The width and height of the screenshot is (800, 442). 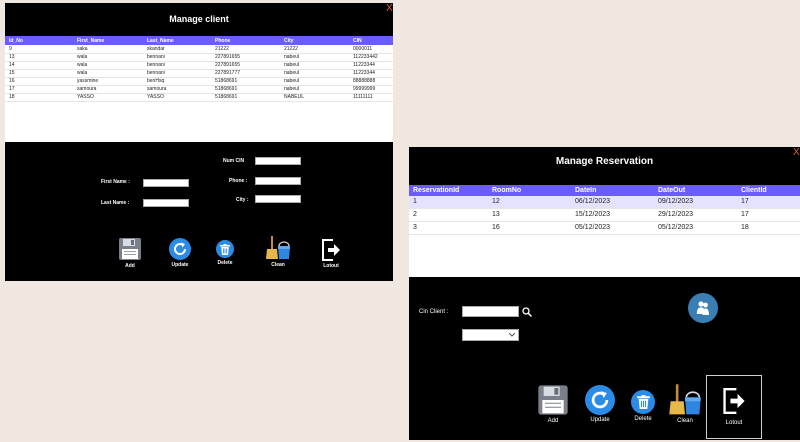 What do you see at coordinates (199, 49) in the screenshot?
I see `table-row: 9 saka skandar 21222 21222 0000011` at bounding box center [199, 49].